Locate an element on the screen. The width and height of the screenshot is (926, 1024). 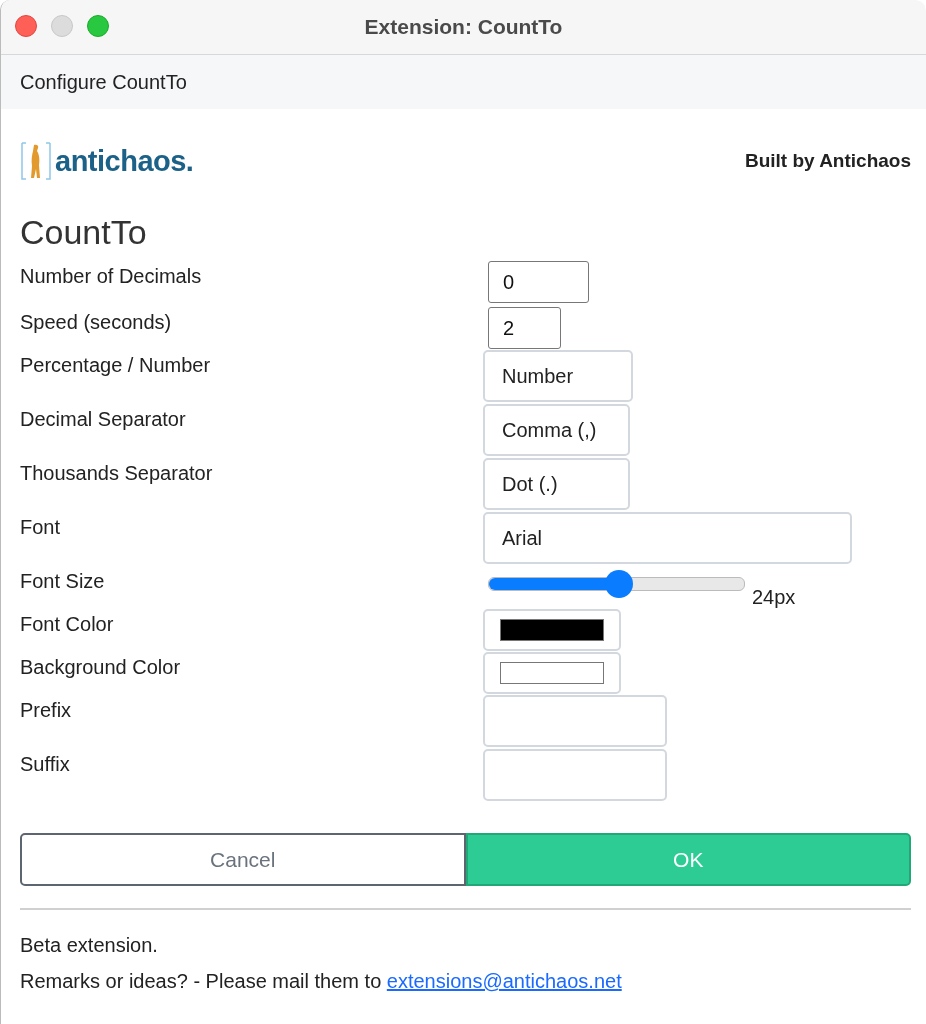
field-label: Font Size is located at coordinates (63, 581).